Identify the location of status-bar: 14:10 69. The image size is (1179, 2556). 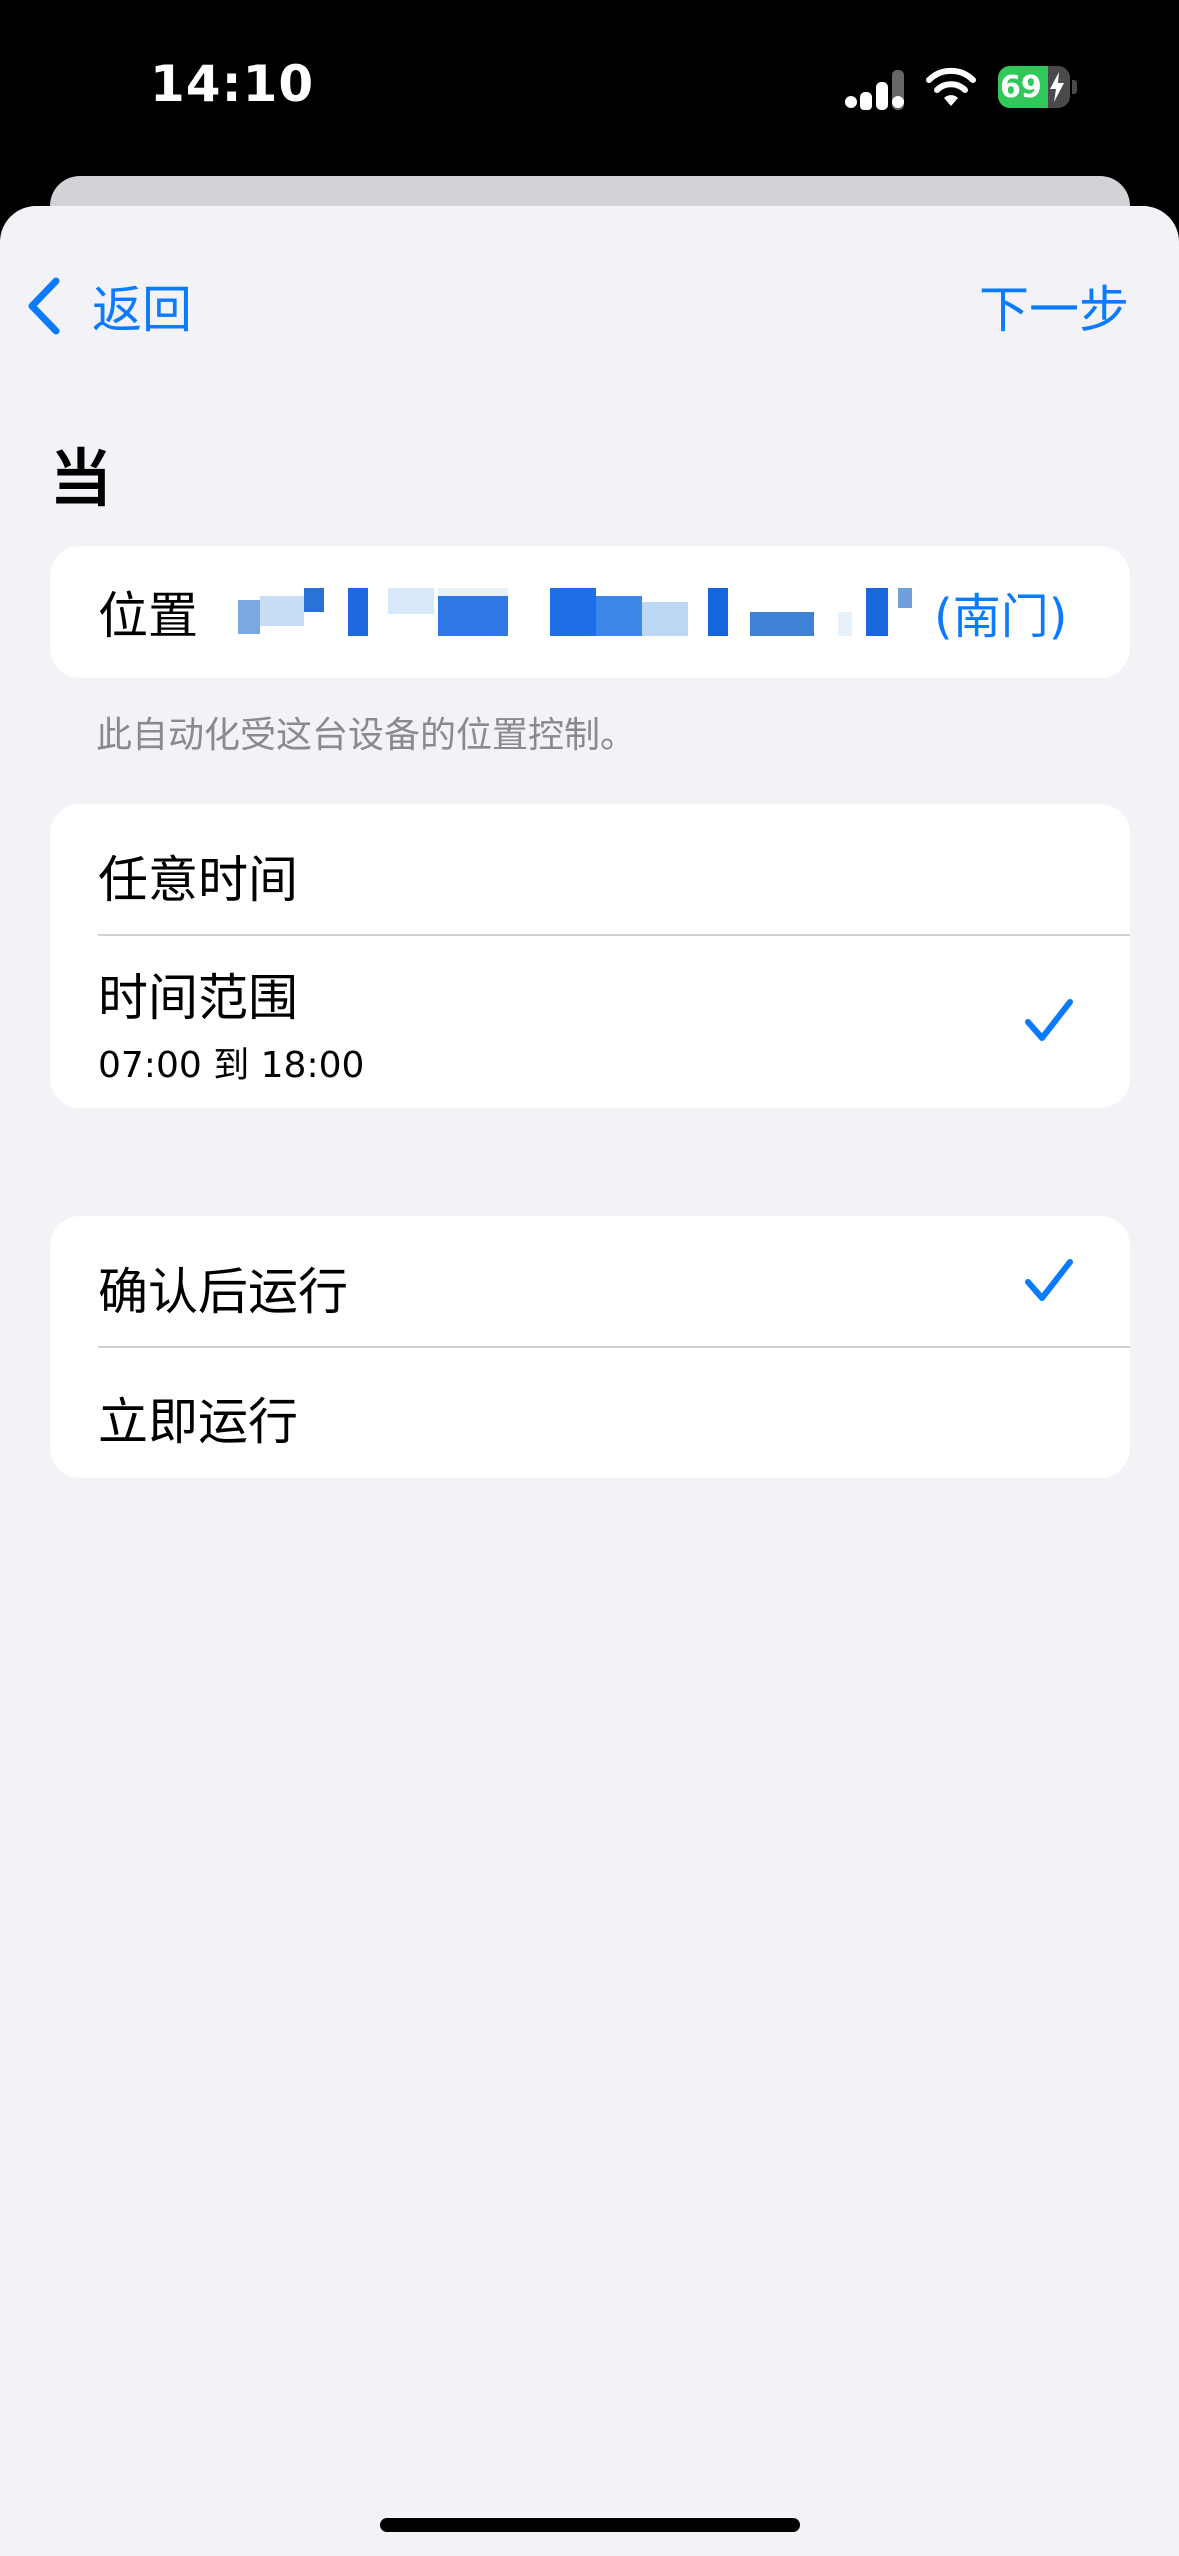
(589, 85).